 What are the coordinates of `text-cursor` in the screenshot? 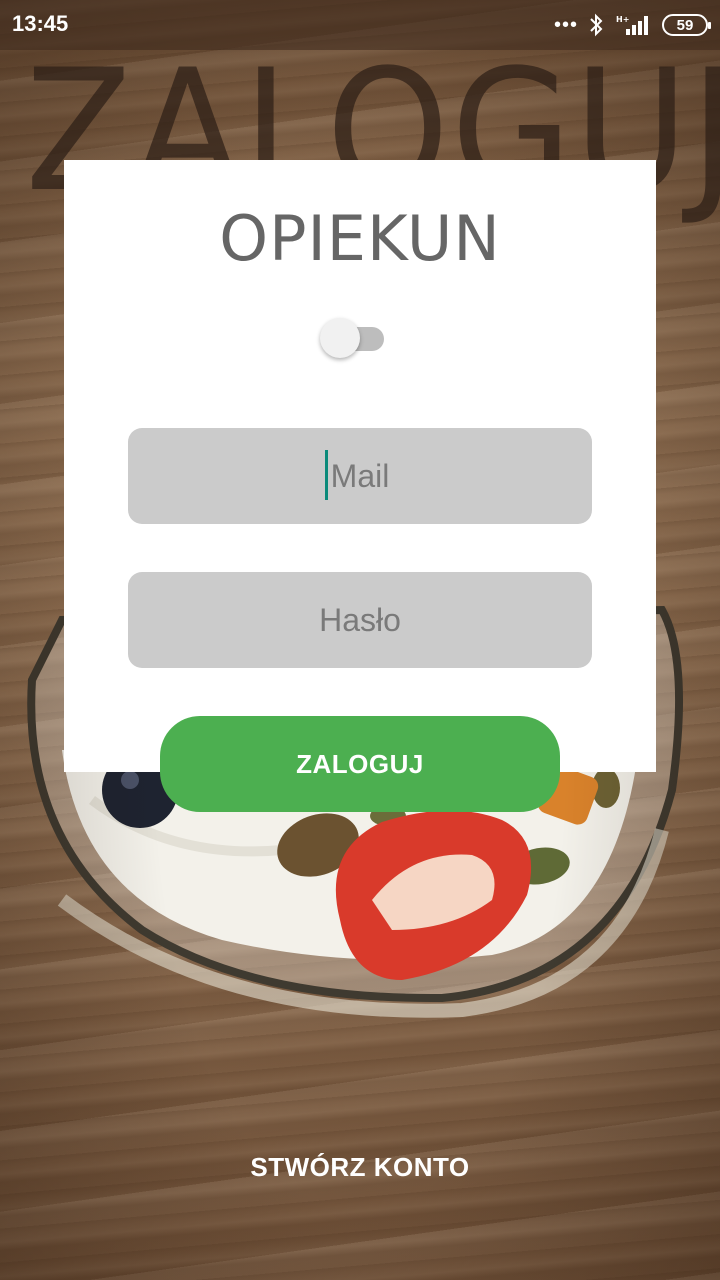 It's located at (326, 475).